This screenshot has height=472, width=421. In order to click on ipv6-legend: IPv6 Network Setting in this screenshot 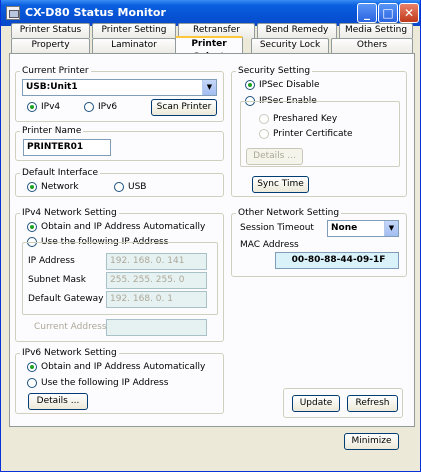, I will do `click(69, 353)`.